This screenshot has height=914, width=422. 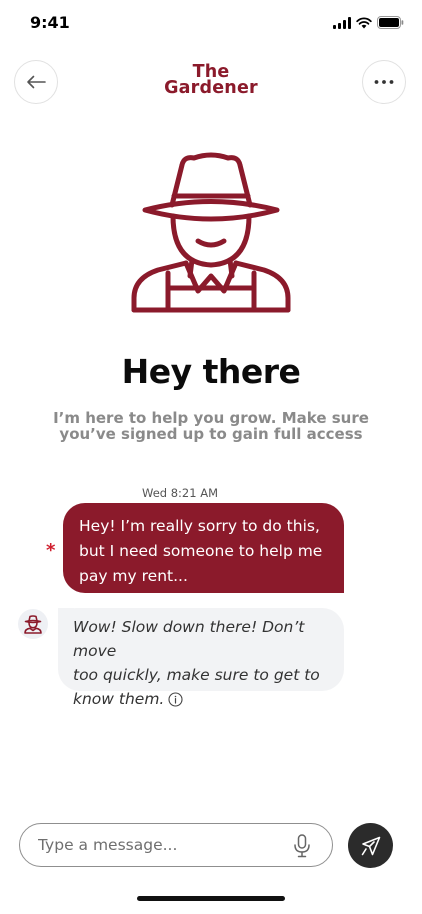 I want to click on subtitle-line1: I’m here to help you grow. Make sure, so click(x=211, y=418).